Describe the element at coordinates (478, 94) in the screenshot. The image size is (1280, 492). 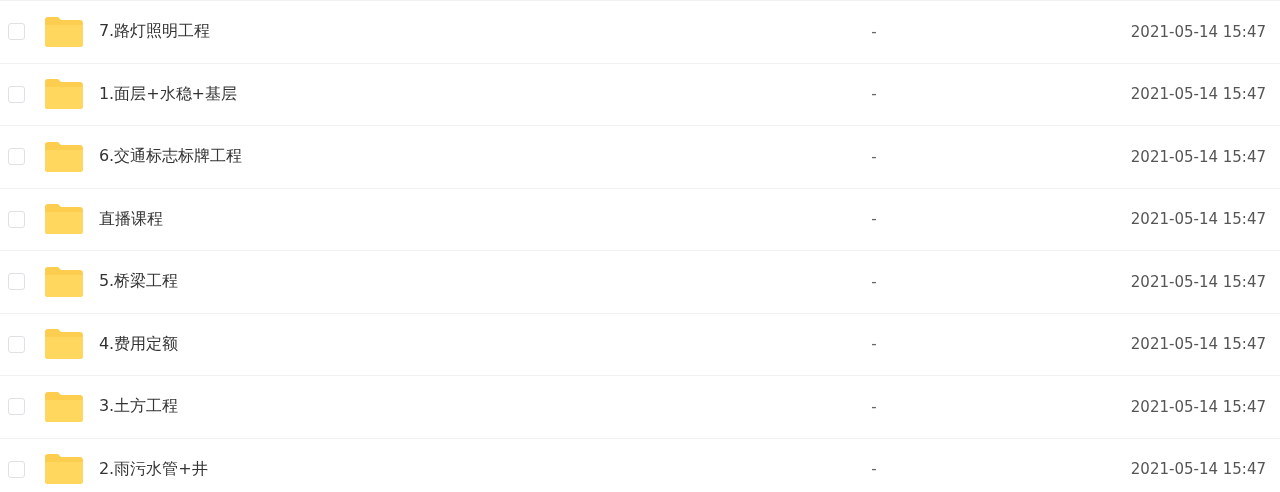
I see `file-name: 1.面层+水稳+基层` at that location.